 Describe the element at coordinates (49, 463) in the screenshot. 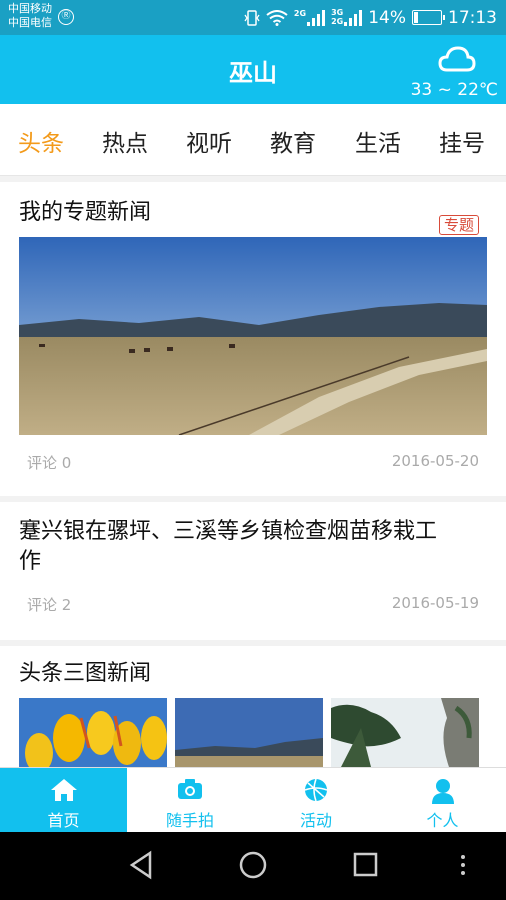

I see `comment-count: 评论 0` at that location.